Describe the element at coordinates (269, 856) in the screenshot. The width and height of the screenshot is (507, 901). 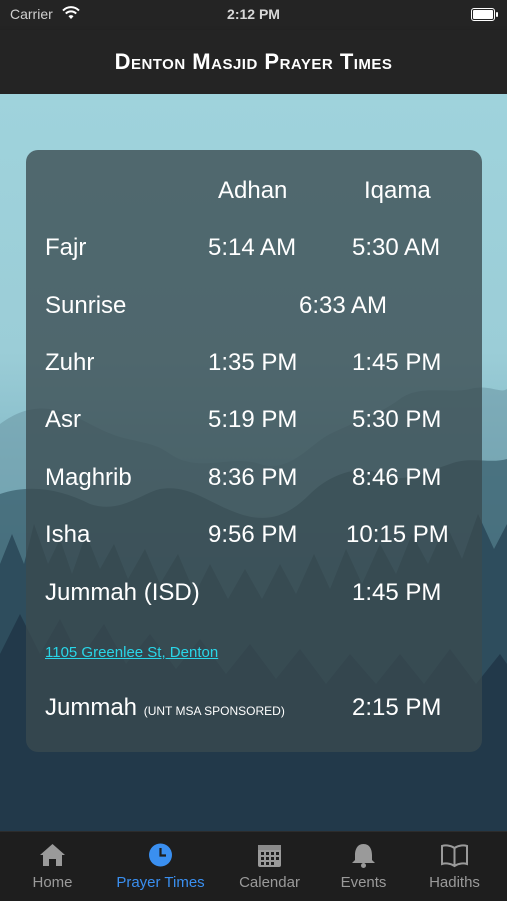
I see `calendar-icon` at that location.